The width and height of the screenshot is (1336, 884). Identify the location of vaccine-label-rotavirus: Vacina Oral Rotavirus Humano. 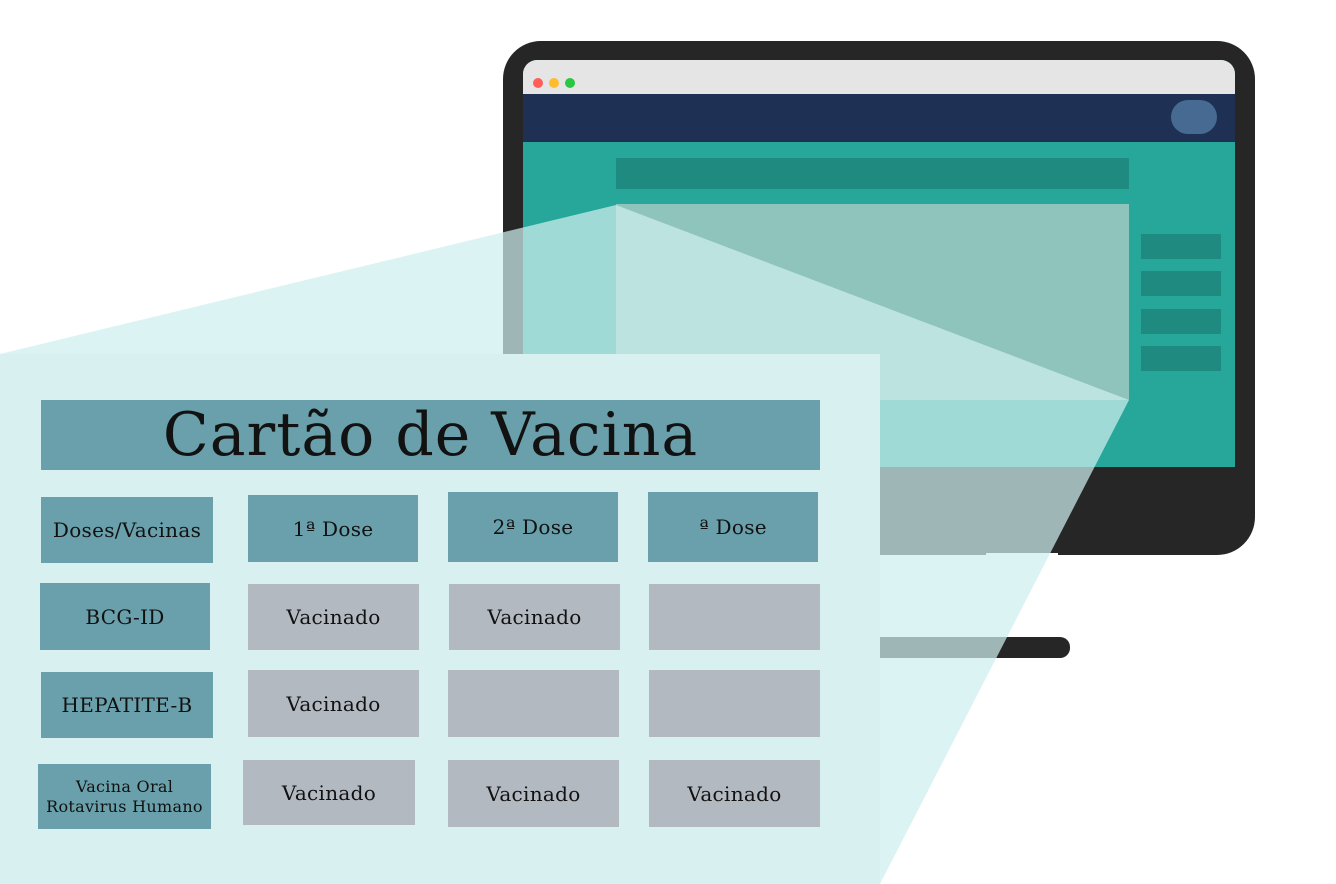
(124, 796).